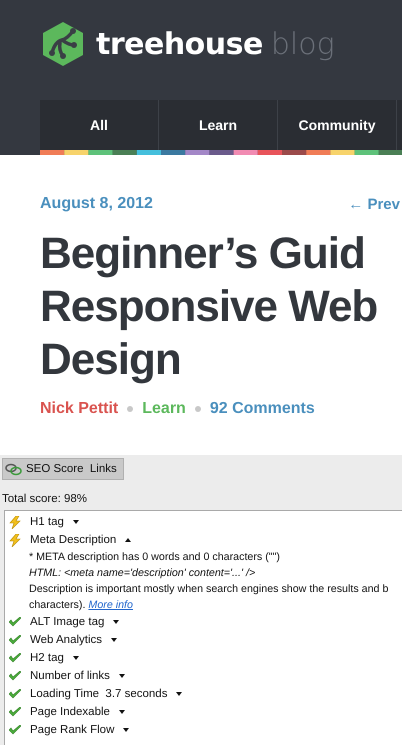 This screenshot has width=402, height=745. I want to click on author-link: Nick Pettit, so click(79, 409).